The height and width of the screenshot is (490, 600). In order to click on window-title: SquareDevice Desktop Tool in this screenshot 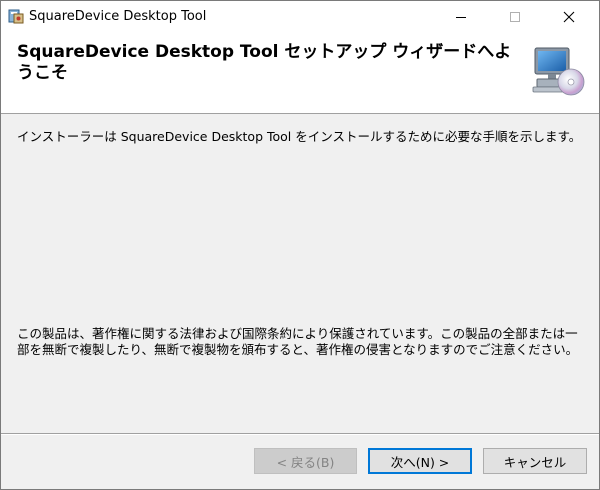, I will do `click(118, 16)`.